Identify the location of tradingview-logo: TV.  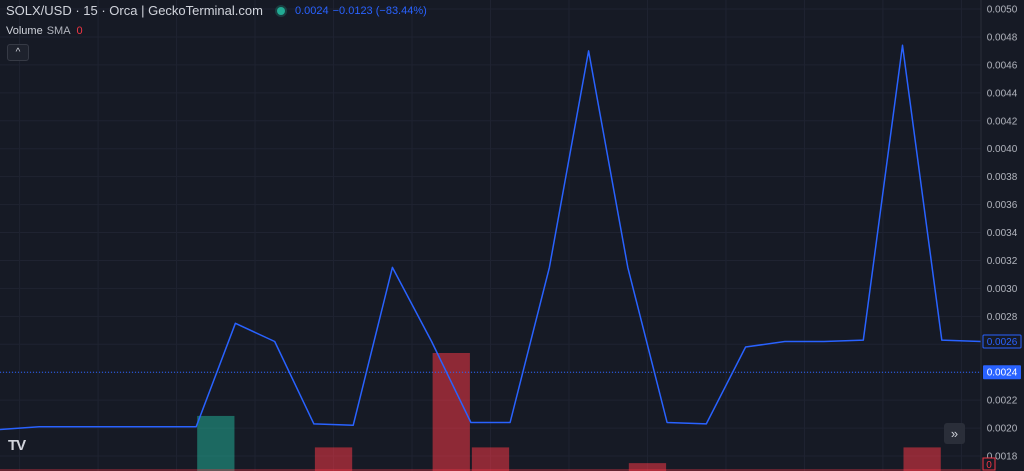
(22, 445).